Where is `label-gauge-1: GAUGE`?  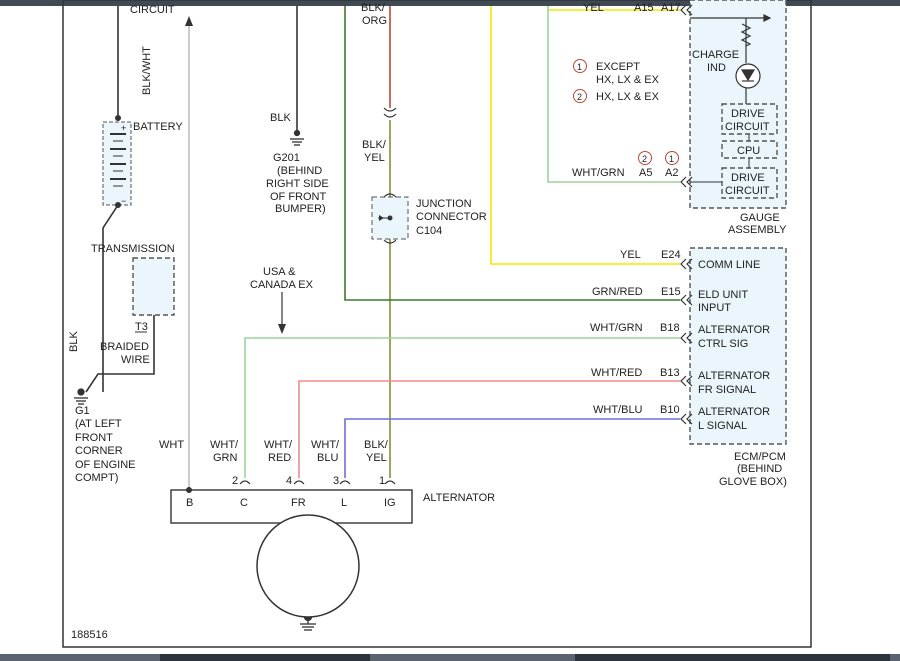 label-gauge-1: GAUGE is located at coordinates (760, 218).